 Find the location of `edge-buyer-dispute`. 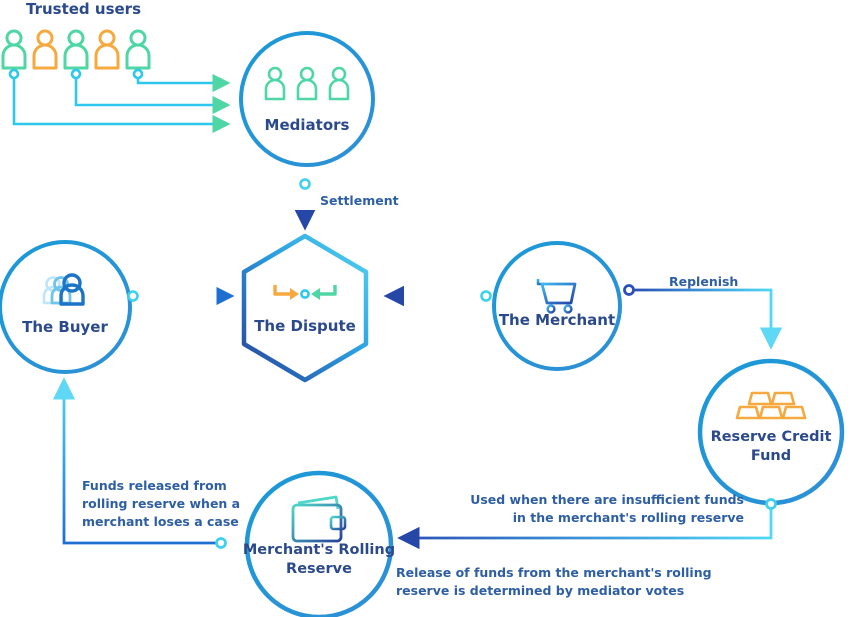

edge-buyer-dispute is located at coordinates (181, 296).